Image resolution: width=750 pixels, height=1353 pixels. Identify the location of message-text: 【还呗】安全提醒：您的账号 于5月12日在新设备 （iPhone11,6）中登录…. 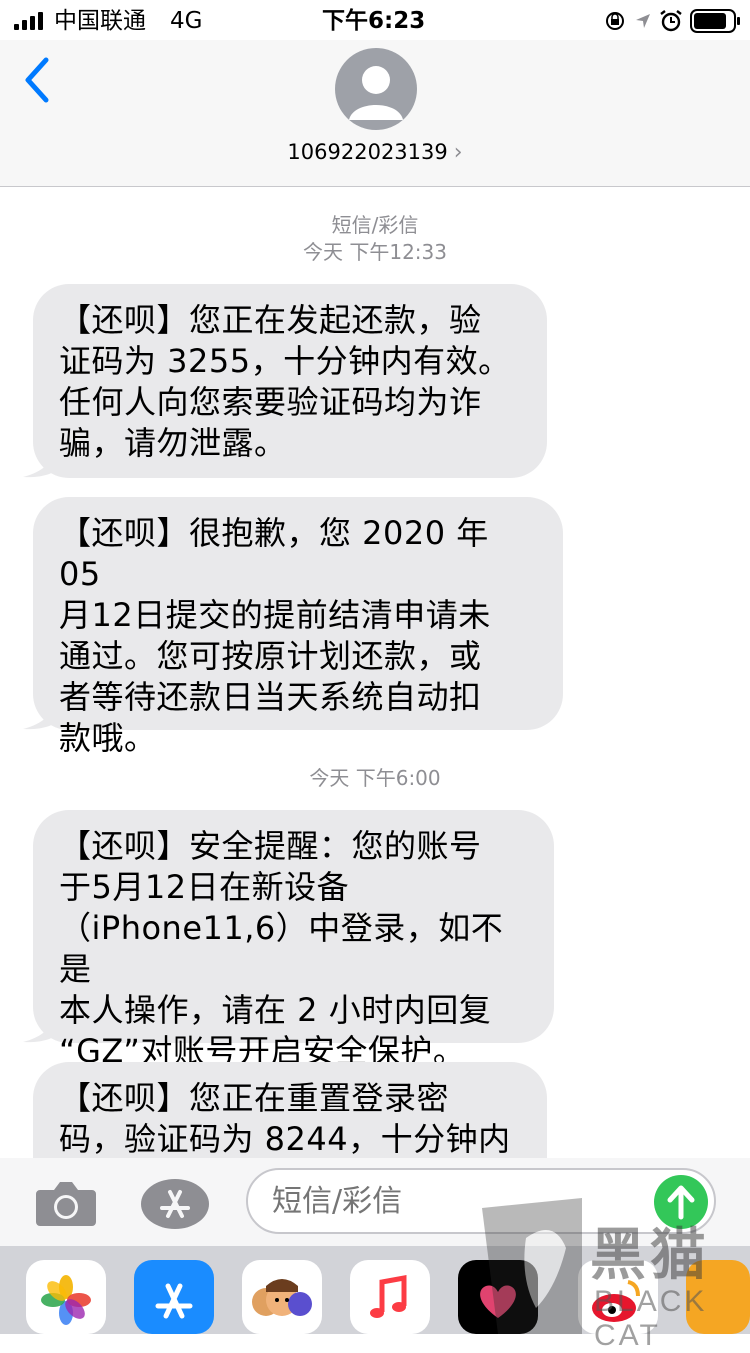
(281, 948).